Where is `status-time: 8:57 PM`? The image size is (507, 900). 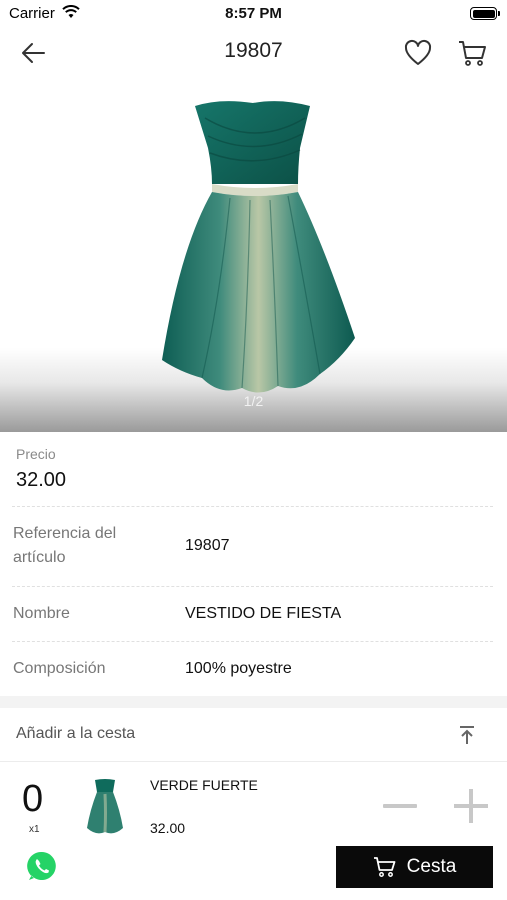 status-time: 8:57 PM is located at coordinates (253, 13).